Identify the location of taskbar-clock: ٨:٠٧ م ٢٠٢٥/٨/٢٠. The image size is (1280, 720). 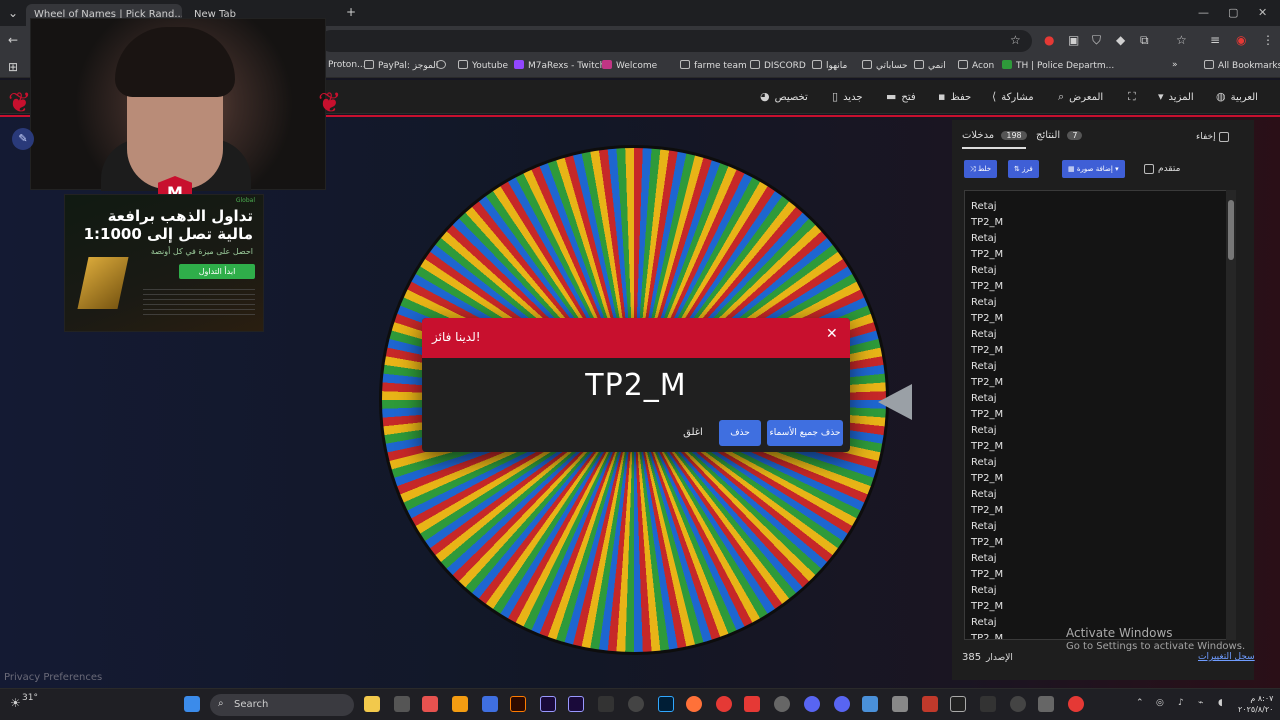
(1255, 704).